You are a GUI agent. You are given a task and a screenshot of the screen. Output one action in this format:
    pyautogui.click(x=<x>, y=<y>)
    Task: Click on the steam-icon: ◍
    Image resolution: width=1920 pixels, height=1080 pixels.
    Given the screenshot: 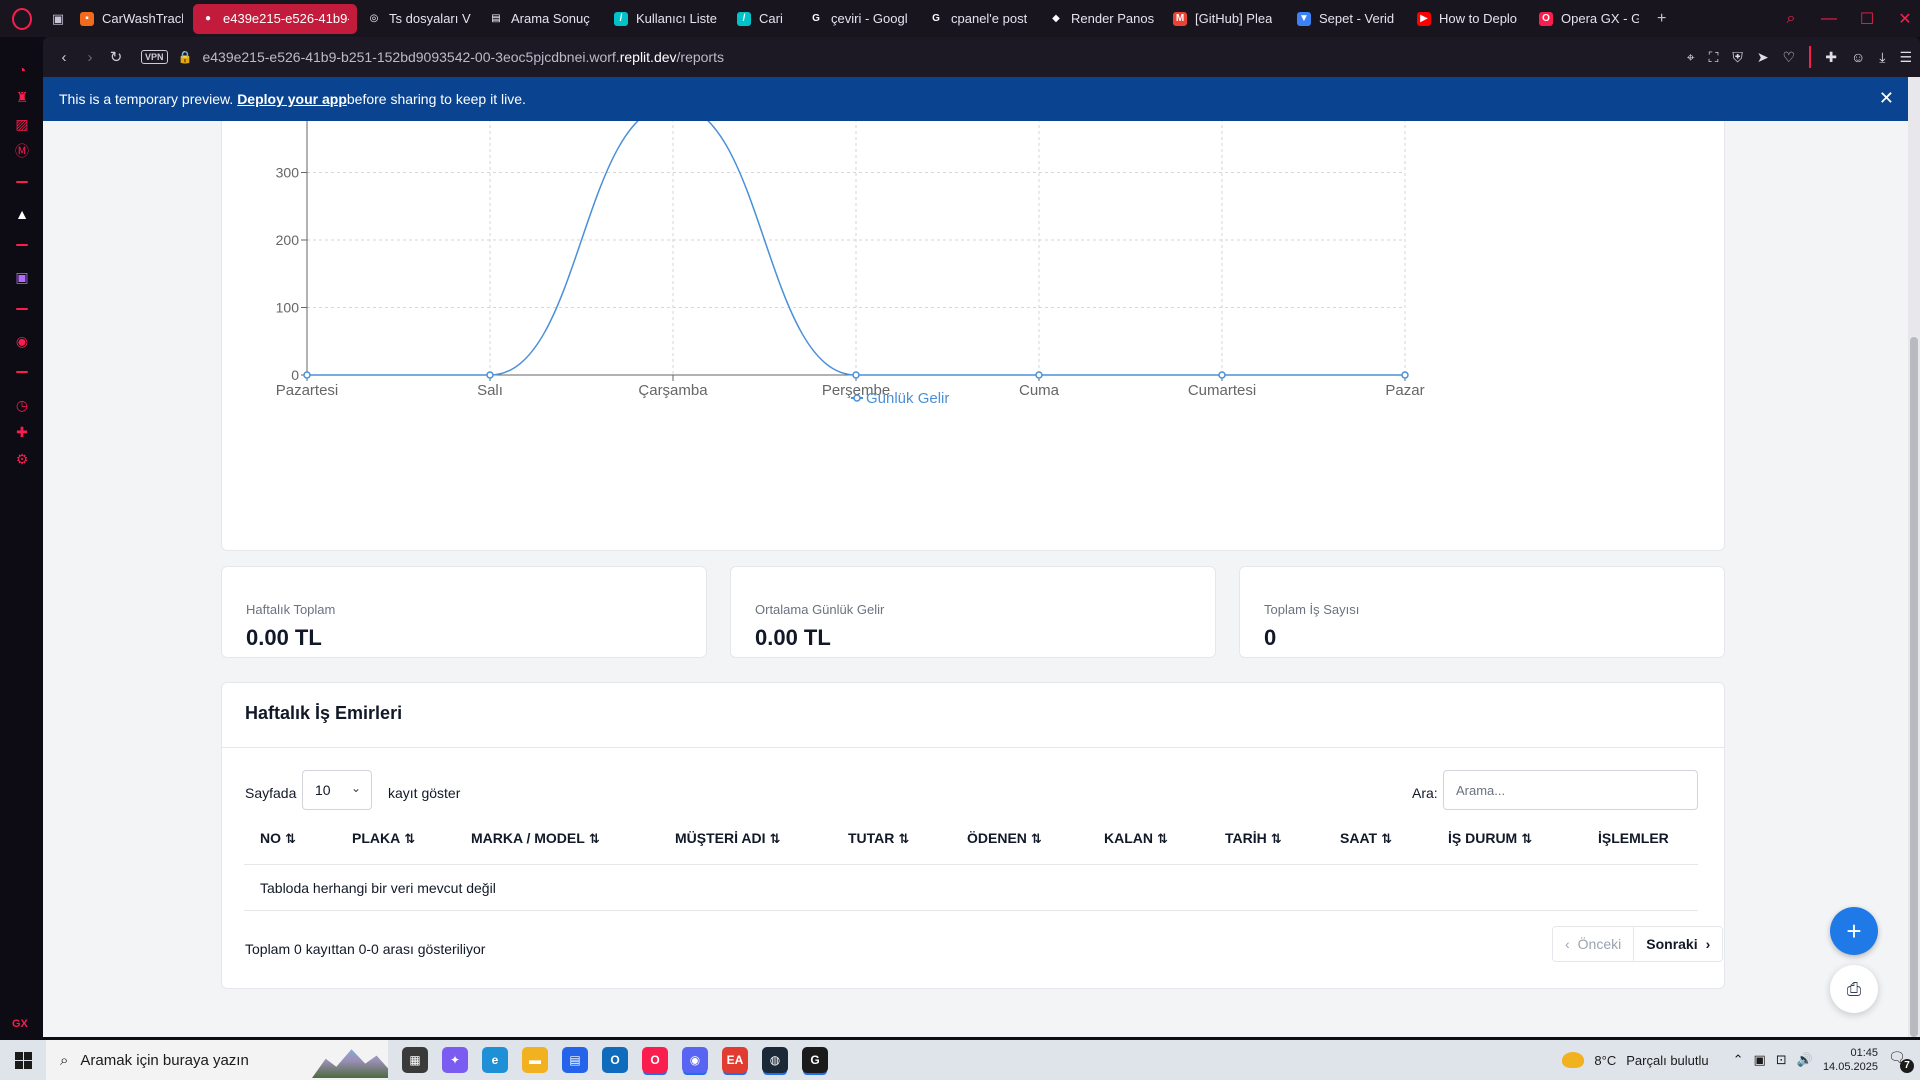 What is the action you would take?
    pyautogui.click(x=775, y=1060)
    